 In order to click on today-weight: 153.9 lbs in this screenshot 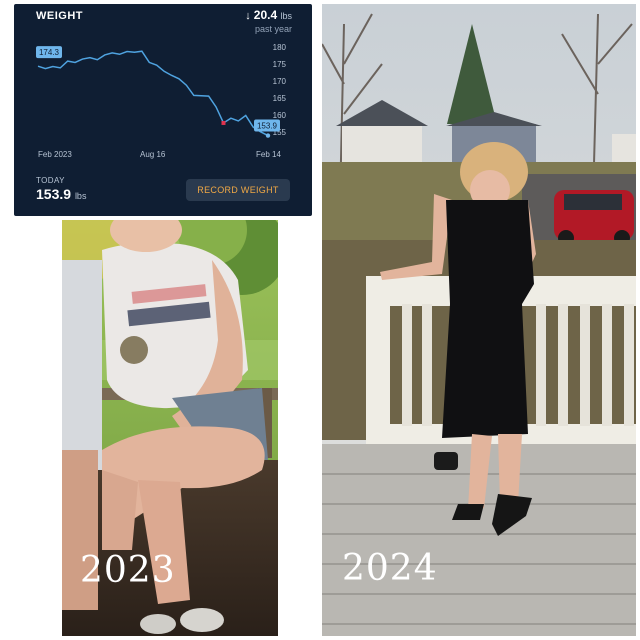, I will do `click(61, 194)`.